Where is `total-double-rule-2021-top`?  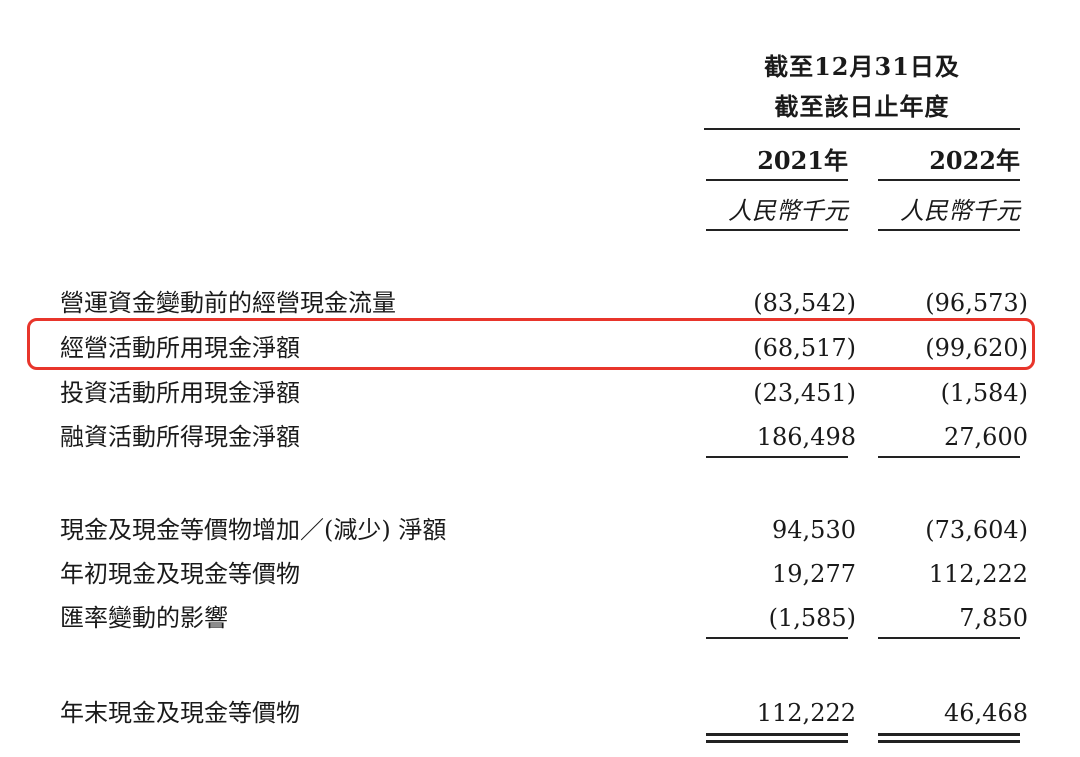
total-double-rule-2021-top is located at coordinates (777, 734).